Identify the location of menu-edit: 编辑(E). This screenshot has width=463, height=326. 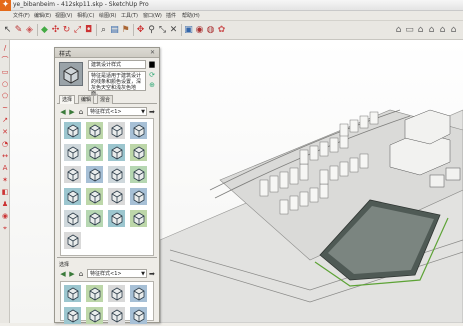
(42, 15).